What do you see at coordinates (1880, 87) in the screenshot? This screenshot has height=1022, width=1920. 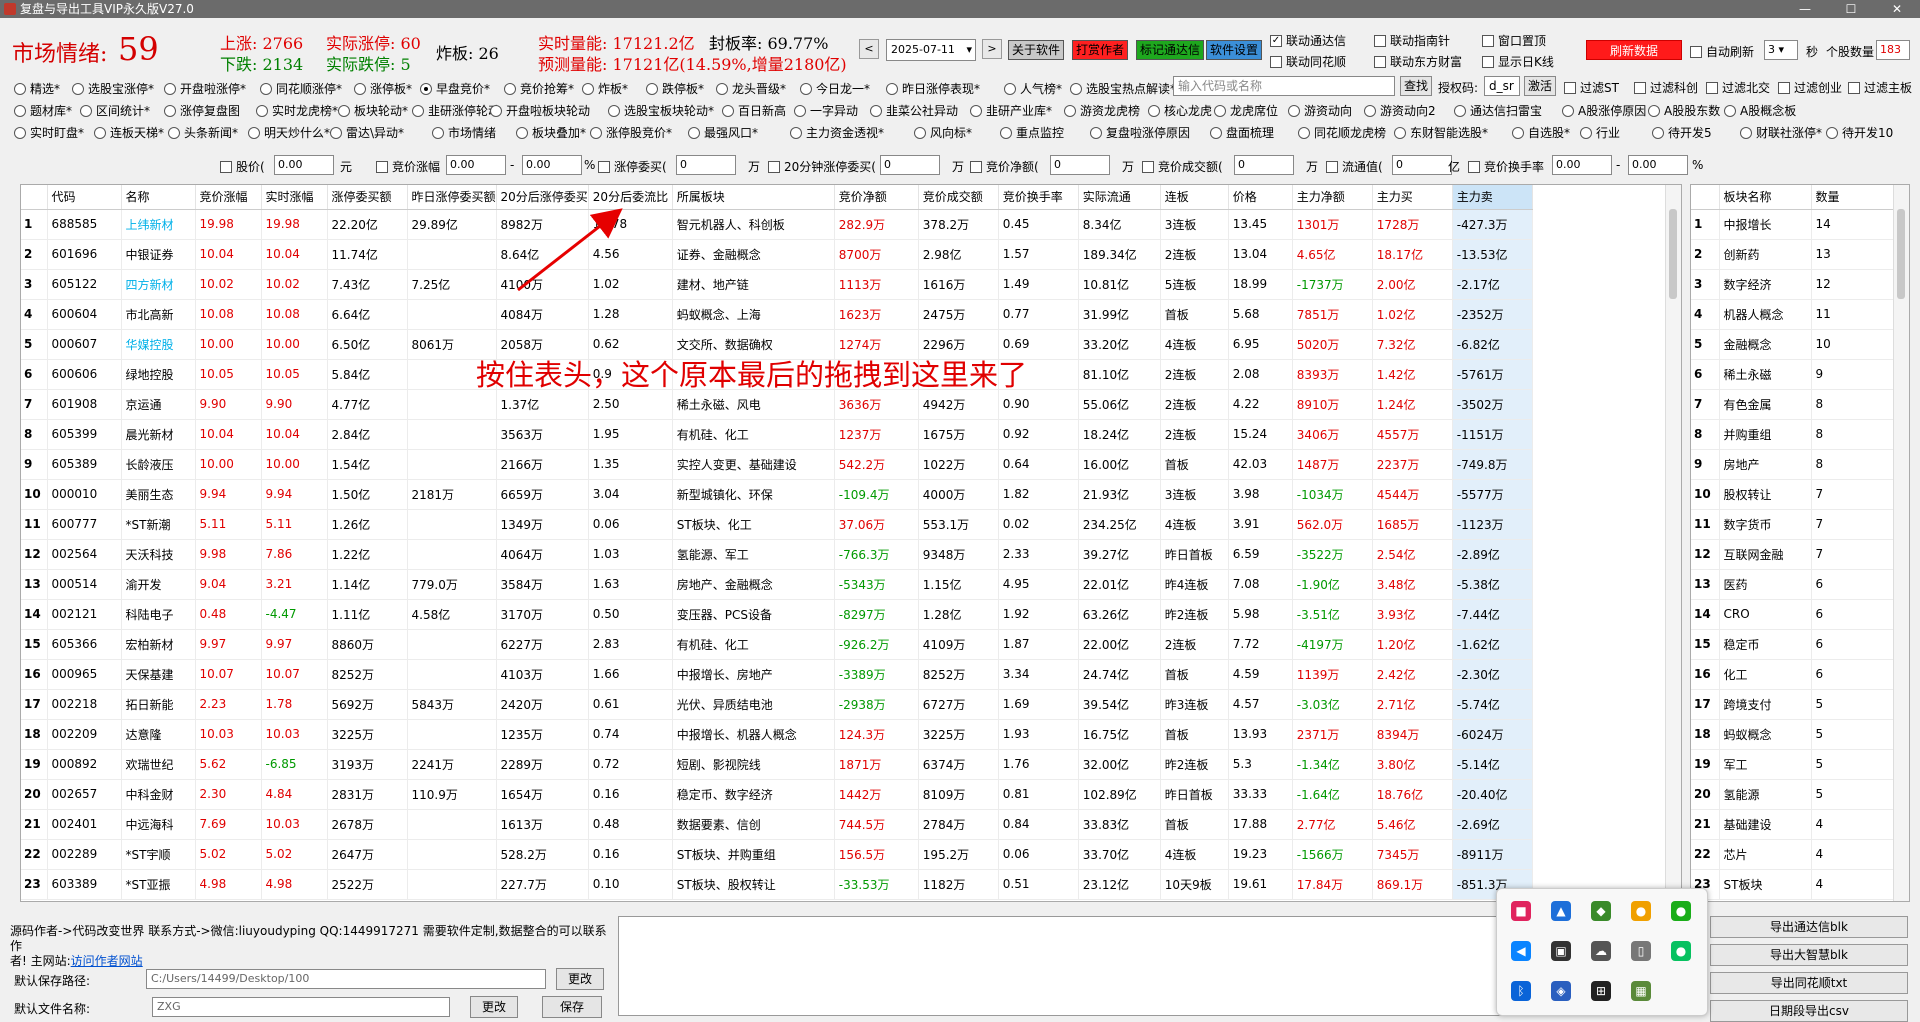 I see `filter-checkbox-4: 过滤主板` at bounding box center [1880, 87].